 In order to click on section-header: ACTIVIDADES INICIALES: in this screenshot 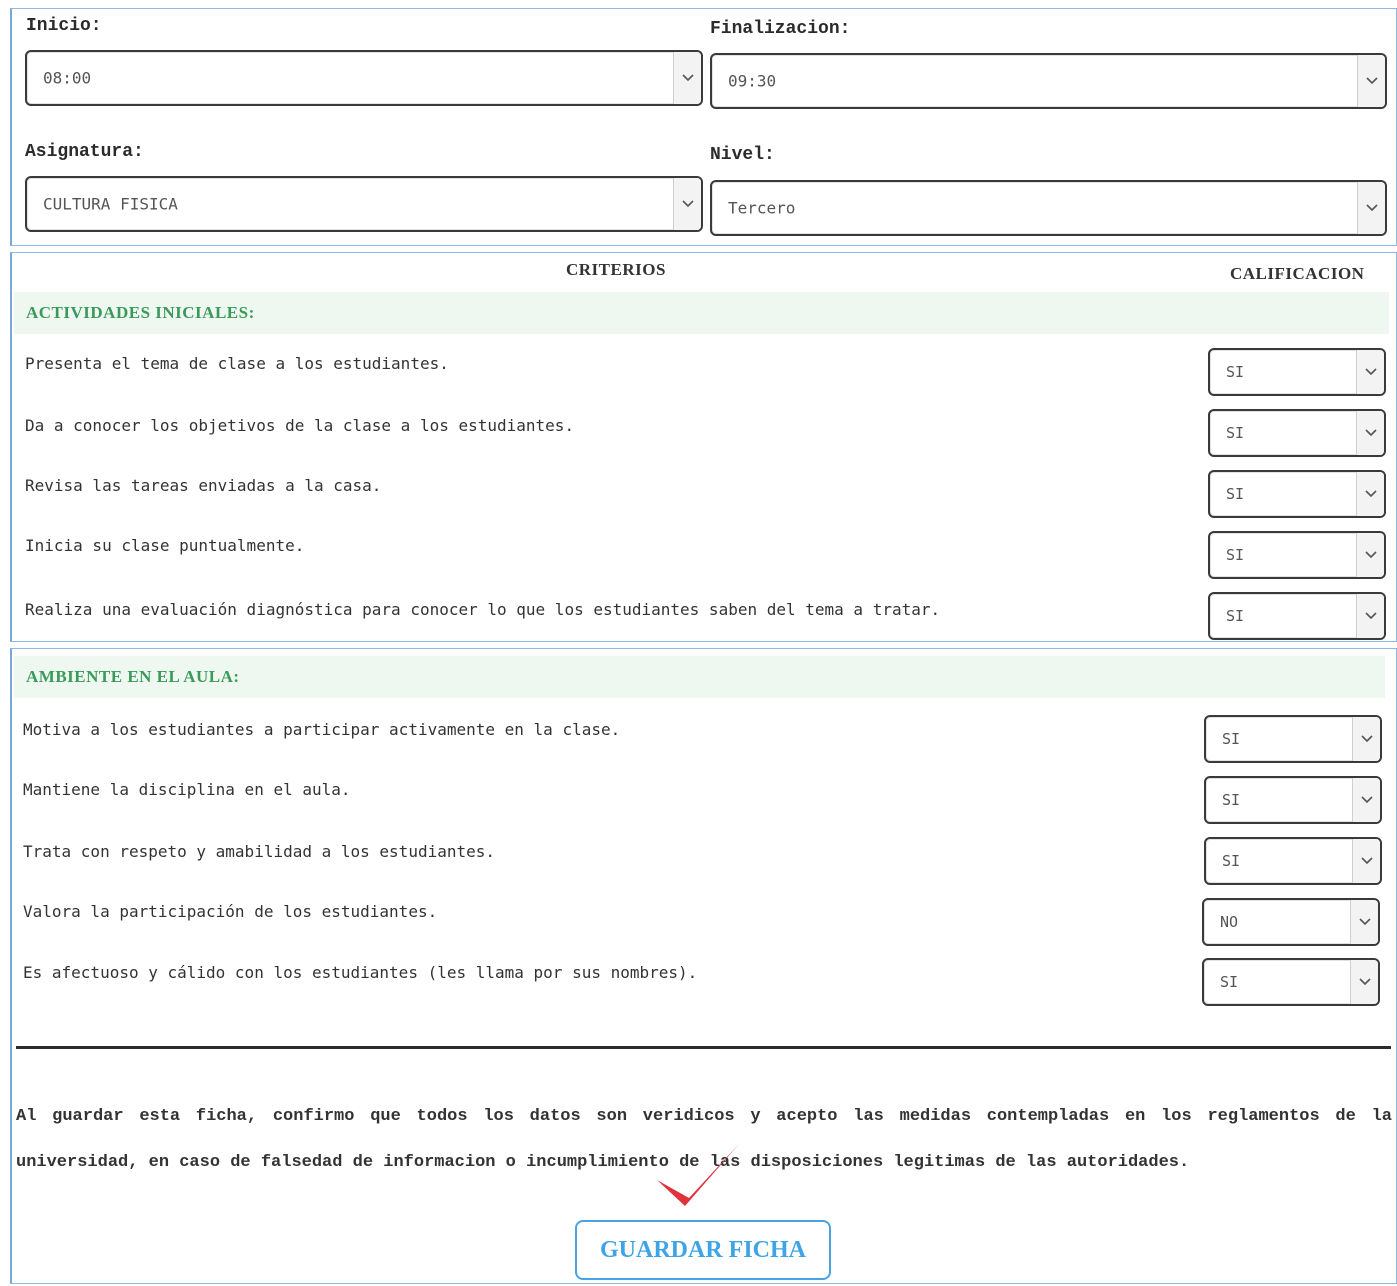, I will do `click(701, 313)`.